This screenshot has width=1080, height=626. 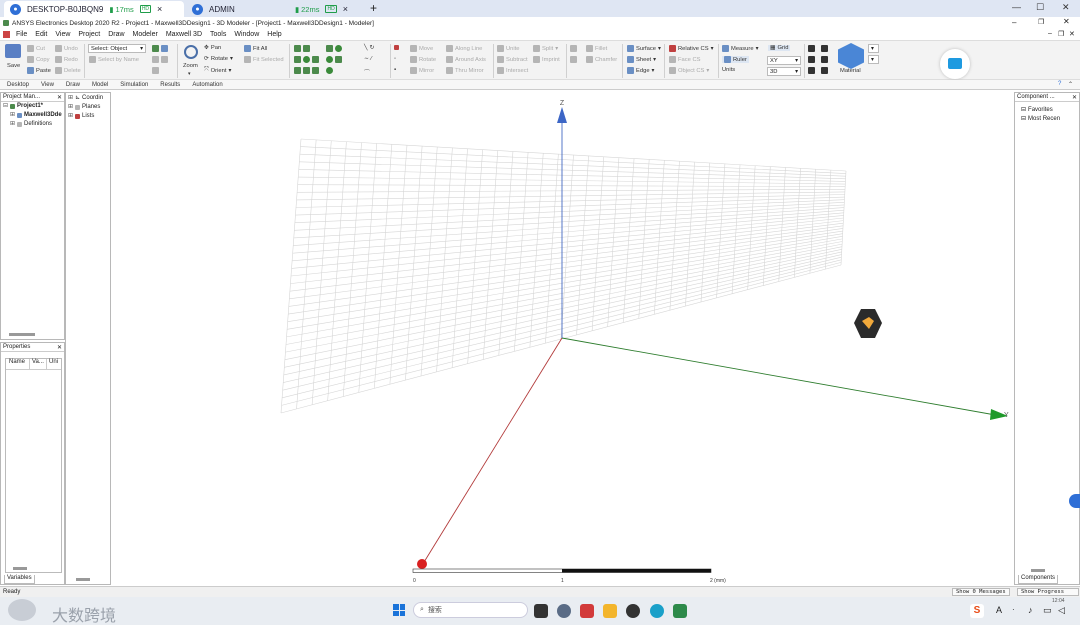 I want to click on rotate-view-button: ⟳ Rotate ▾, so click(x=218, y=59).